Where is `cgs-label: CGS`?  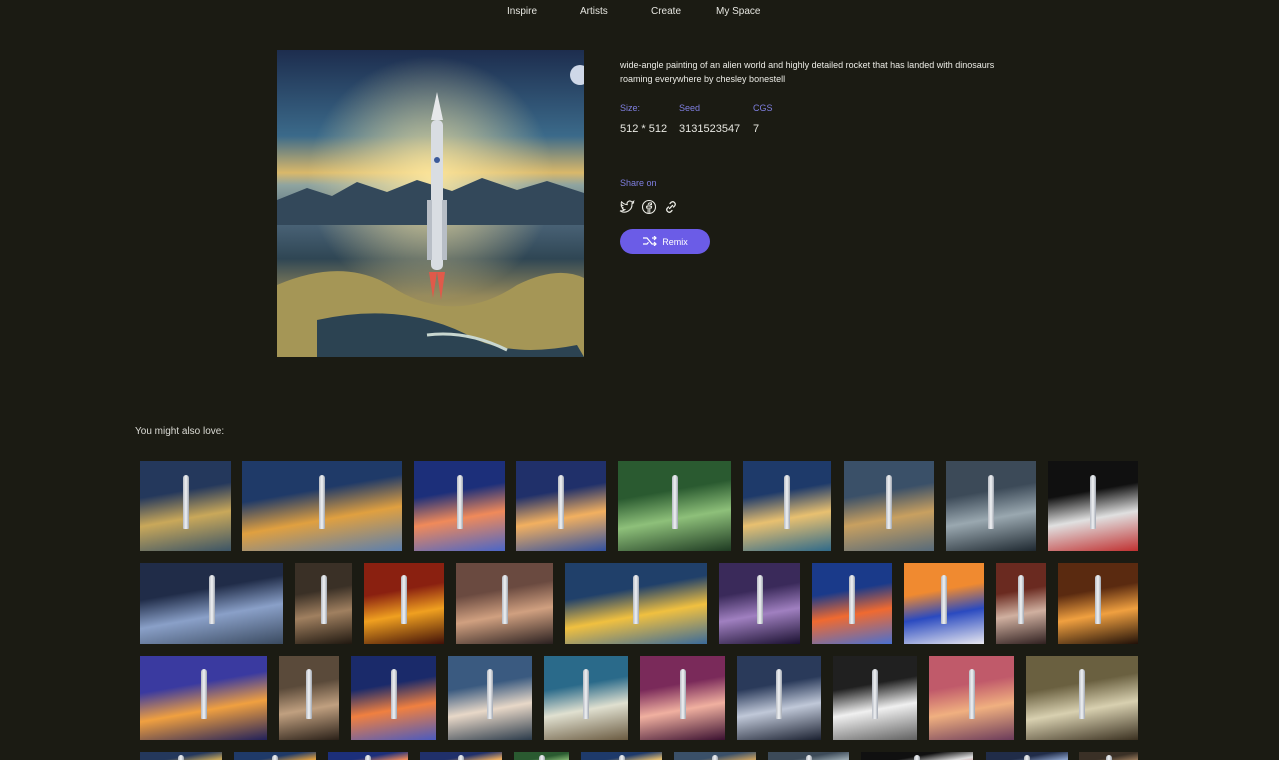 cgs-label: CGS is located at coordinates (763, 108).